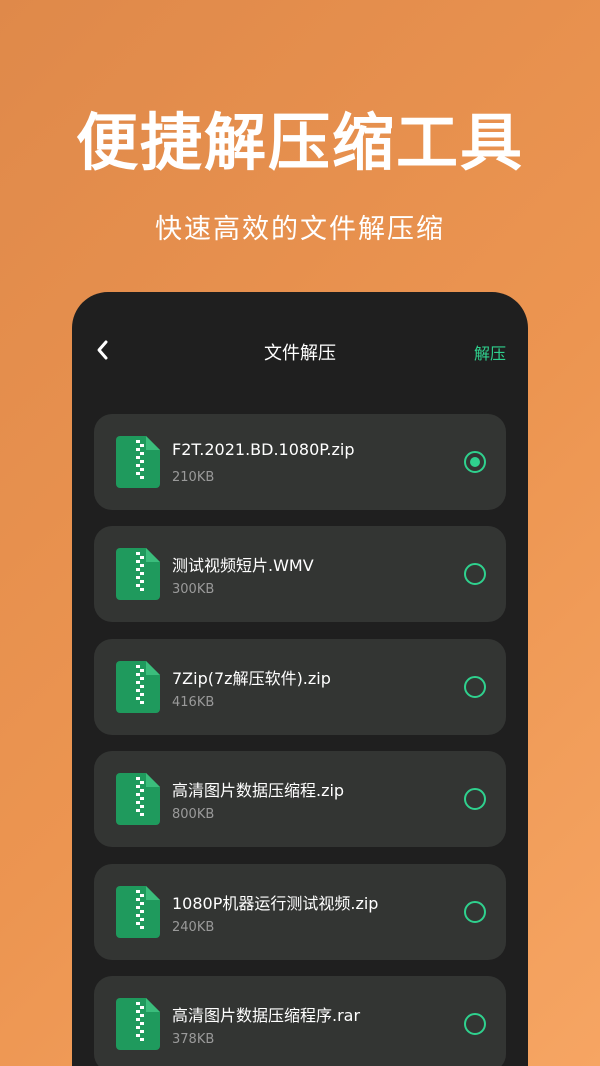 The image size is (600, 1066). I want to click on file-size: 240KB, so click(193, 927).